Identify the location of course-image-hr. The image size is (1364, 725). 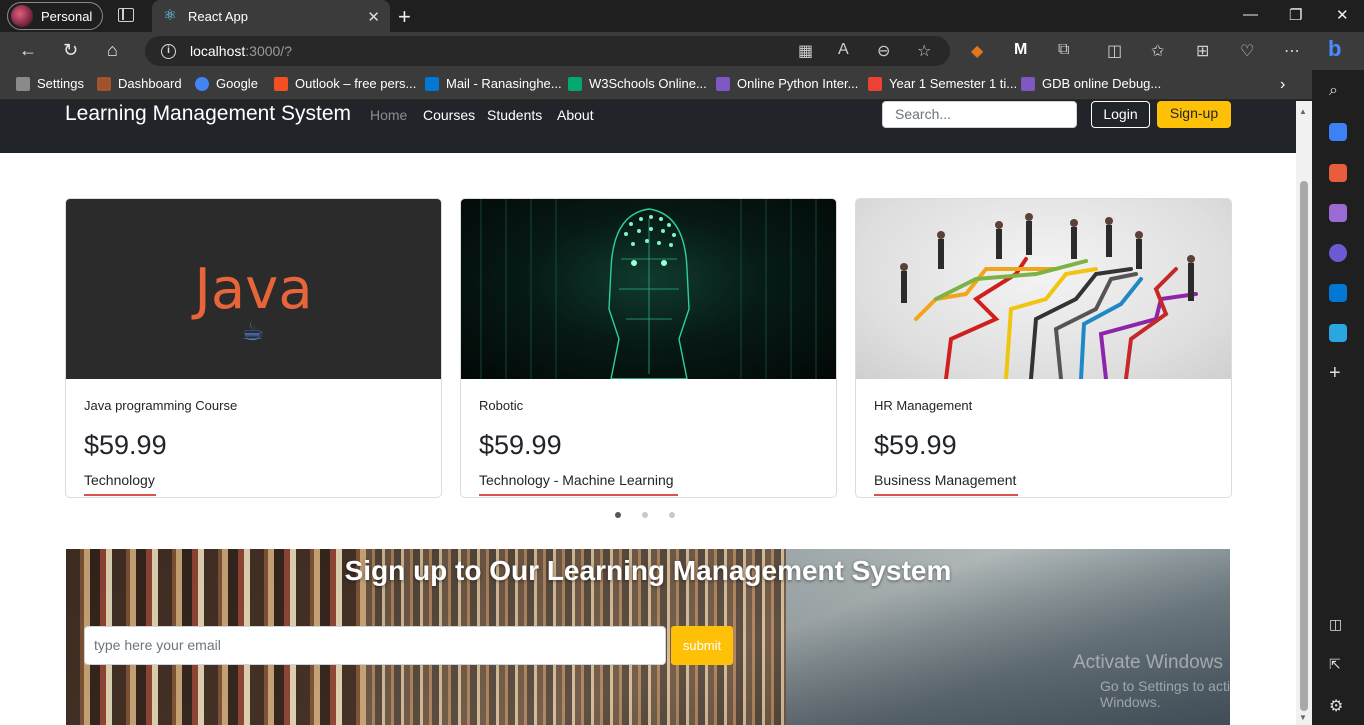
(1043, 290).